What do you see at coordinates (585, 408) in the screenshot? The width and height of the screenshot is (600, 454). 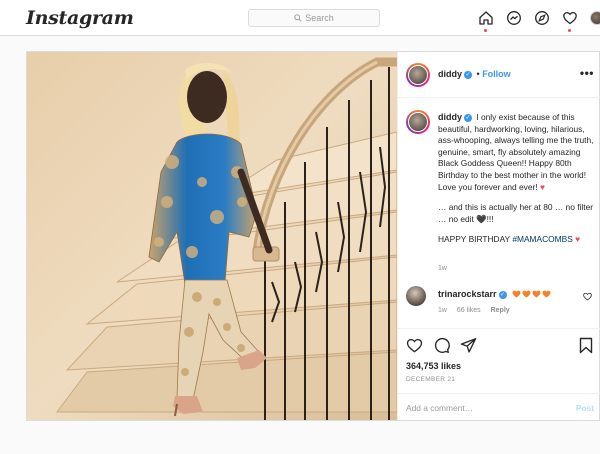 I see `post-comment-button: Post` at bounding box center [585, 408].